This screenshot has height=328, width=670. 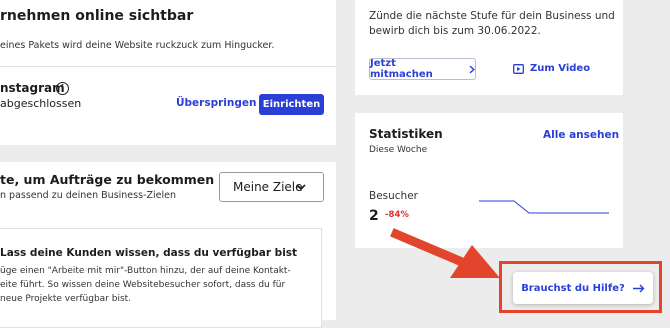 What do you see at coordinates (32, 88) in the screenshot?
I see `instagram-step-title: nstagram` at bounding box center [32, 88].